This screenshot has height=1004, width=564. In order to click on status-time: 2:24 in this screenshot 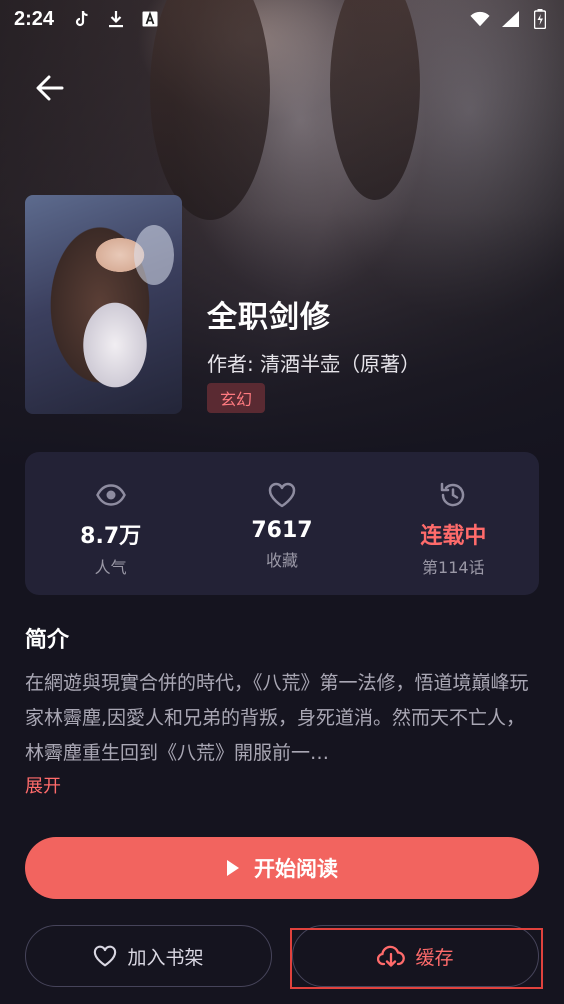, I will do `click(34, 18)`.